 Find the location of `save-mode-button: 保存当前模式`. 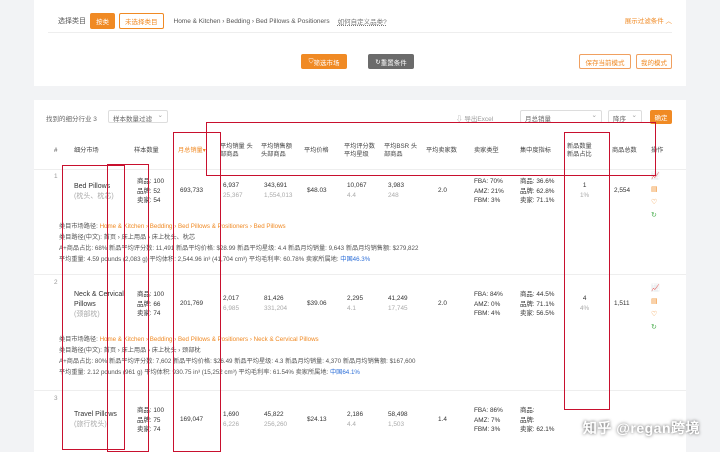

save-mode-button: 保存当前模式 is located at coordinates (605, 61).